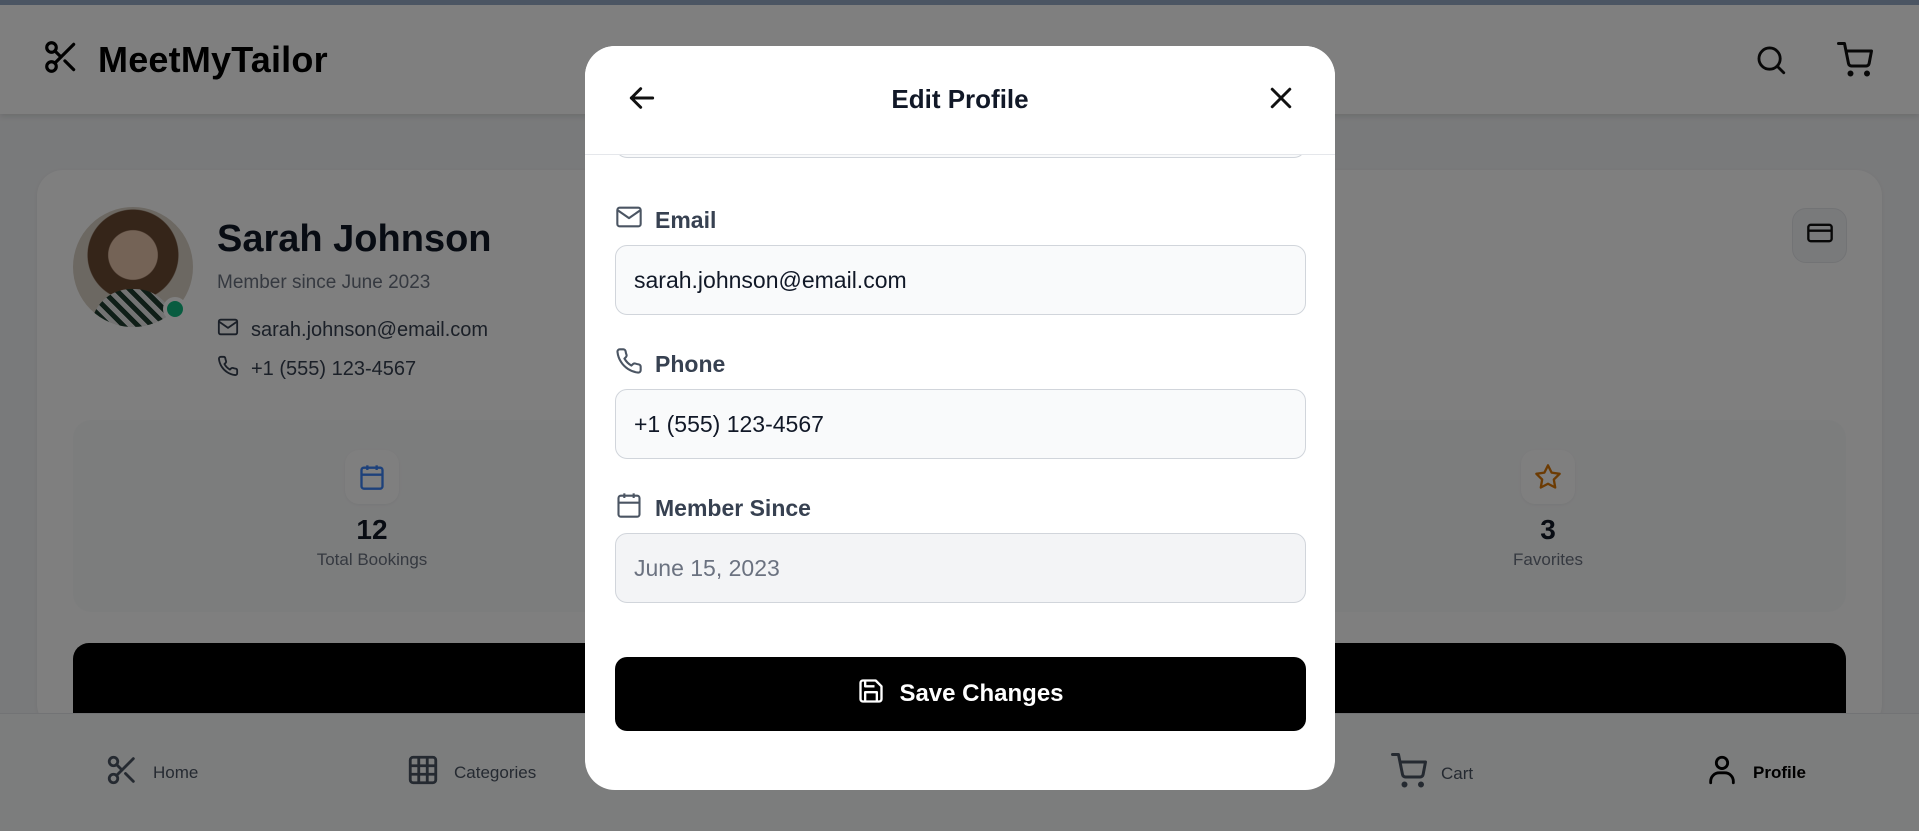 This screenshot has width=1919, height=831. What do you see at coordinates (959, 2) in the screenshot?
I see `top-strip` at bounding box center [959, 2].